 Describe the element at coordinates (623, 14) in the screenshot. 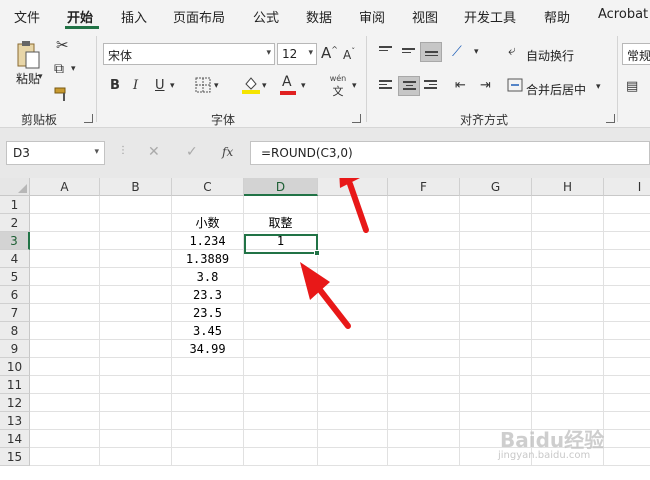

I see `tab-acrobat: Acrobat` at that location.